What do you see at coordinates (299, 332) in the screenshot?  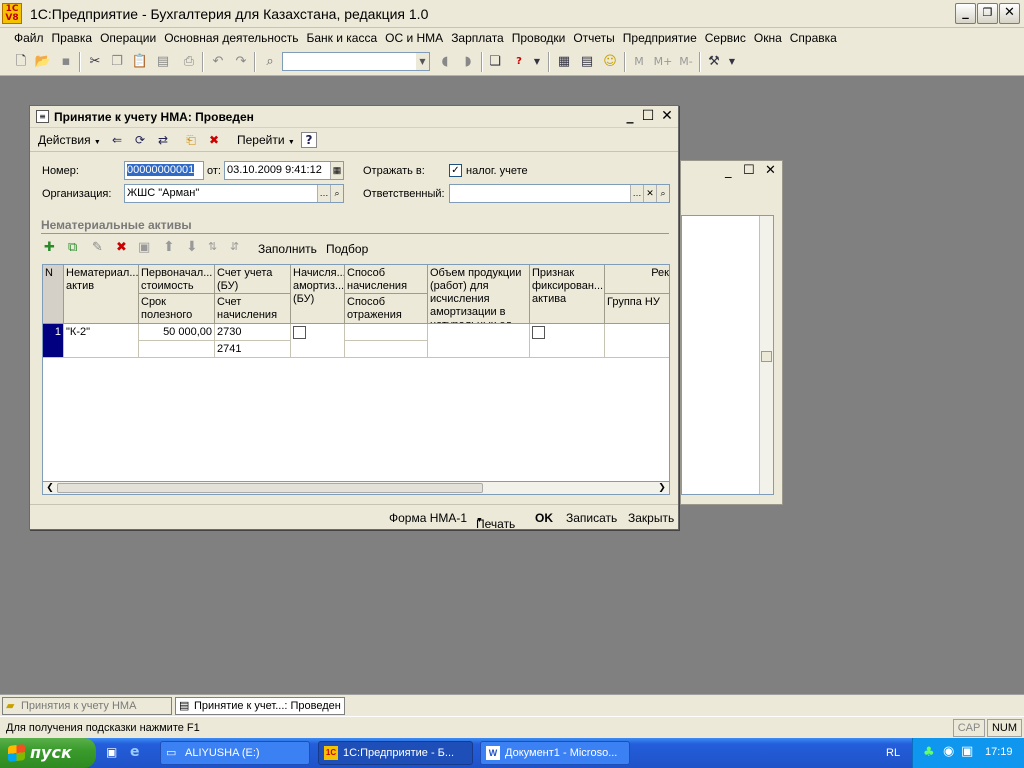 I see `amortization-checkbox` at bounding box center [299, 332].